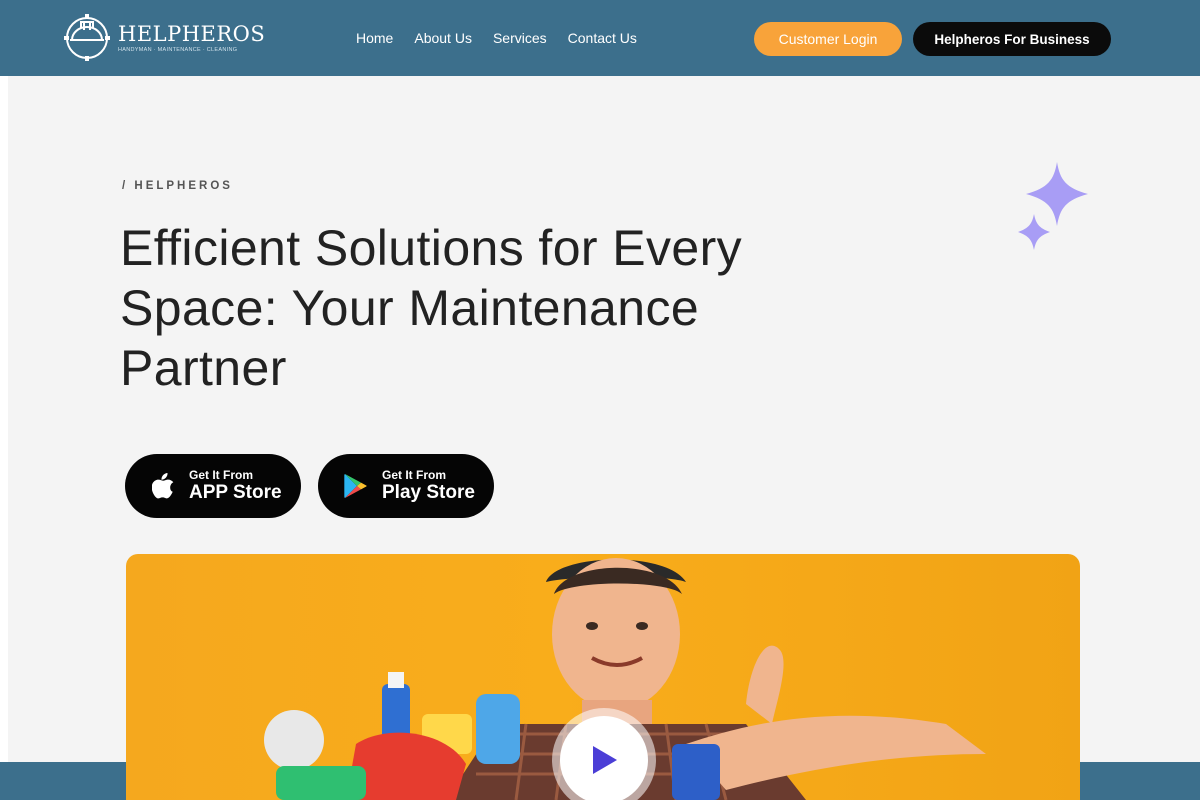  I want to click on app-store-small-label: Get It From, so click(221, 475).